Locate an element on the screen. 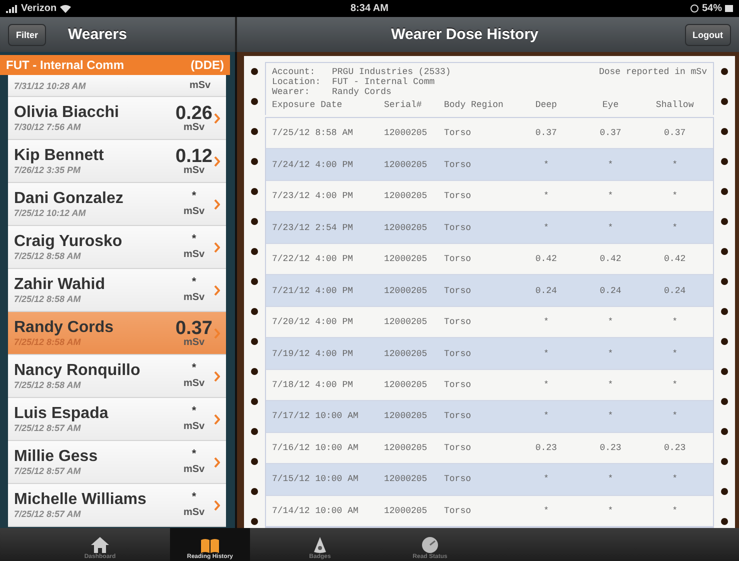 The image size is (739, 561). wearer-row: Zahir Wahid 7/25/12 8:58 AM * mSv is located at coordinates (117, 290).